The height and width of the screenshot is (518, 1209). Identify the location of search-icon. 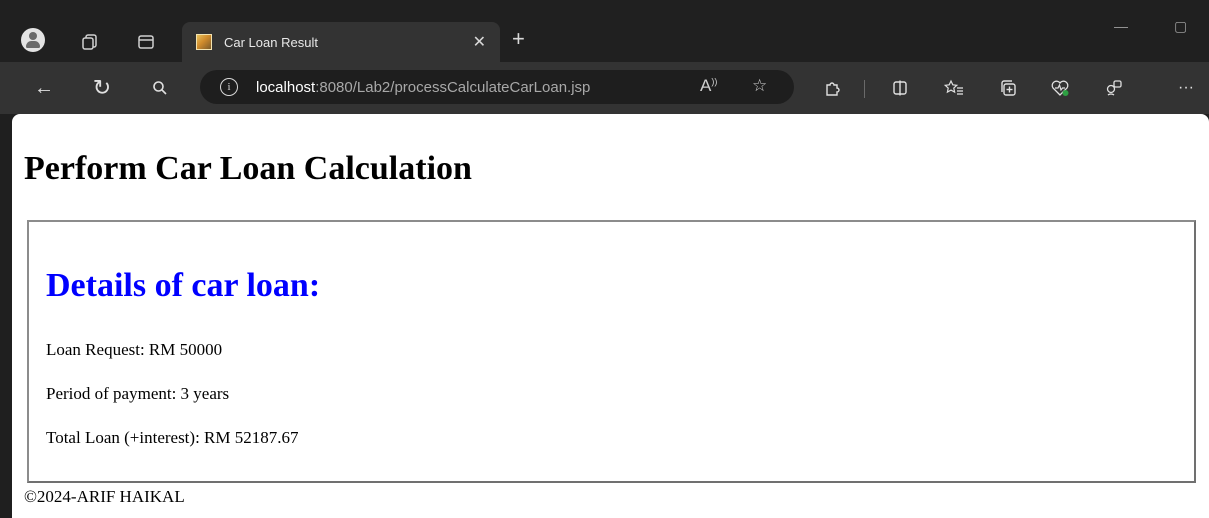
(160, 88).